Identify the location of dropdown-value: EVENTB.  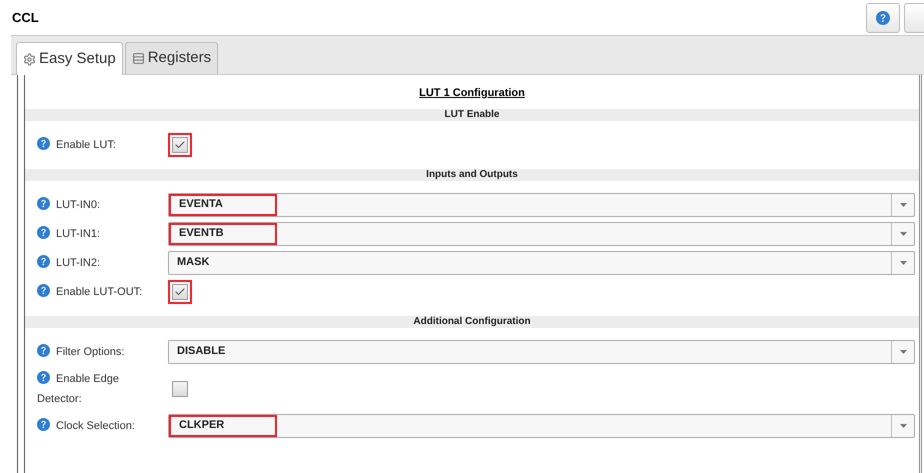
(223, 233).